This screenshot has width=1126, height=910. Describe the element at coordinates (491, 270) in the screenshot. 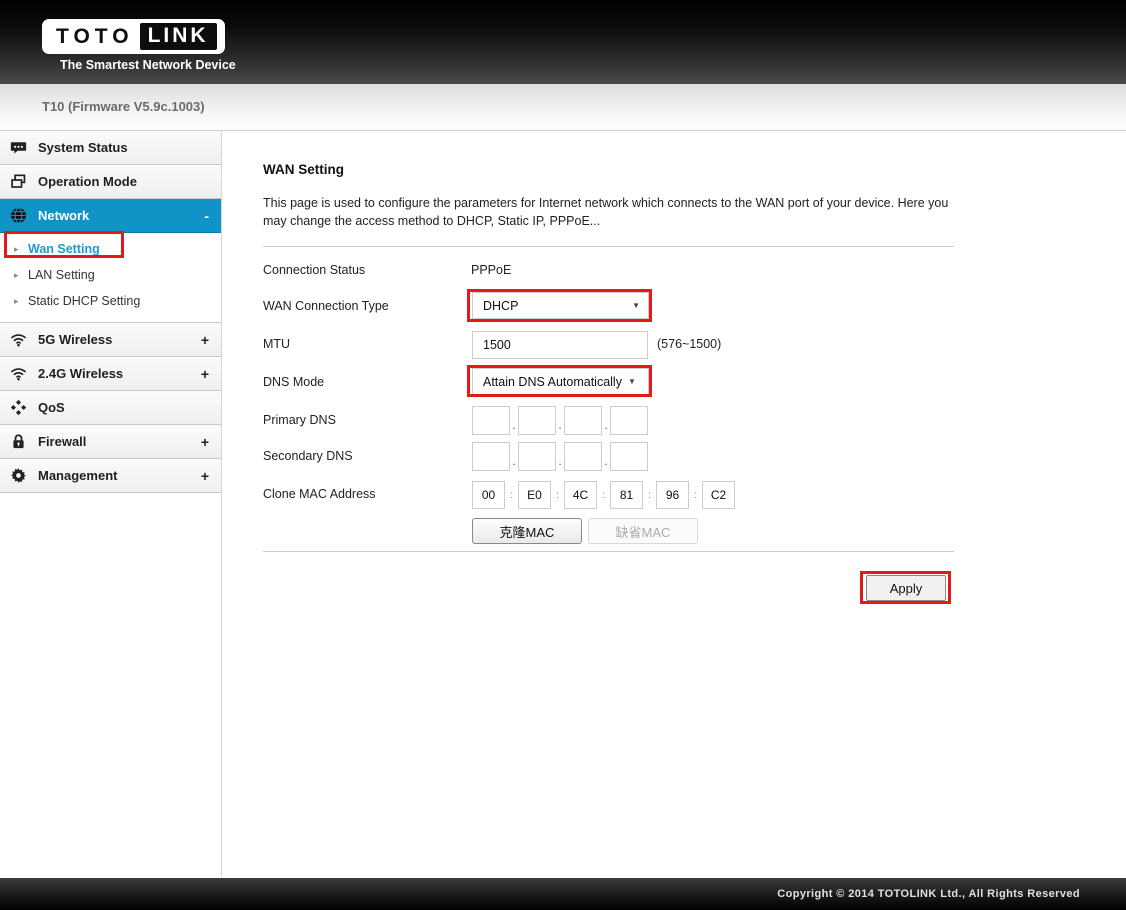

I see `connection-status-value: PPPoE` at that location.